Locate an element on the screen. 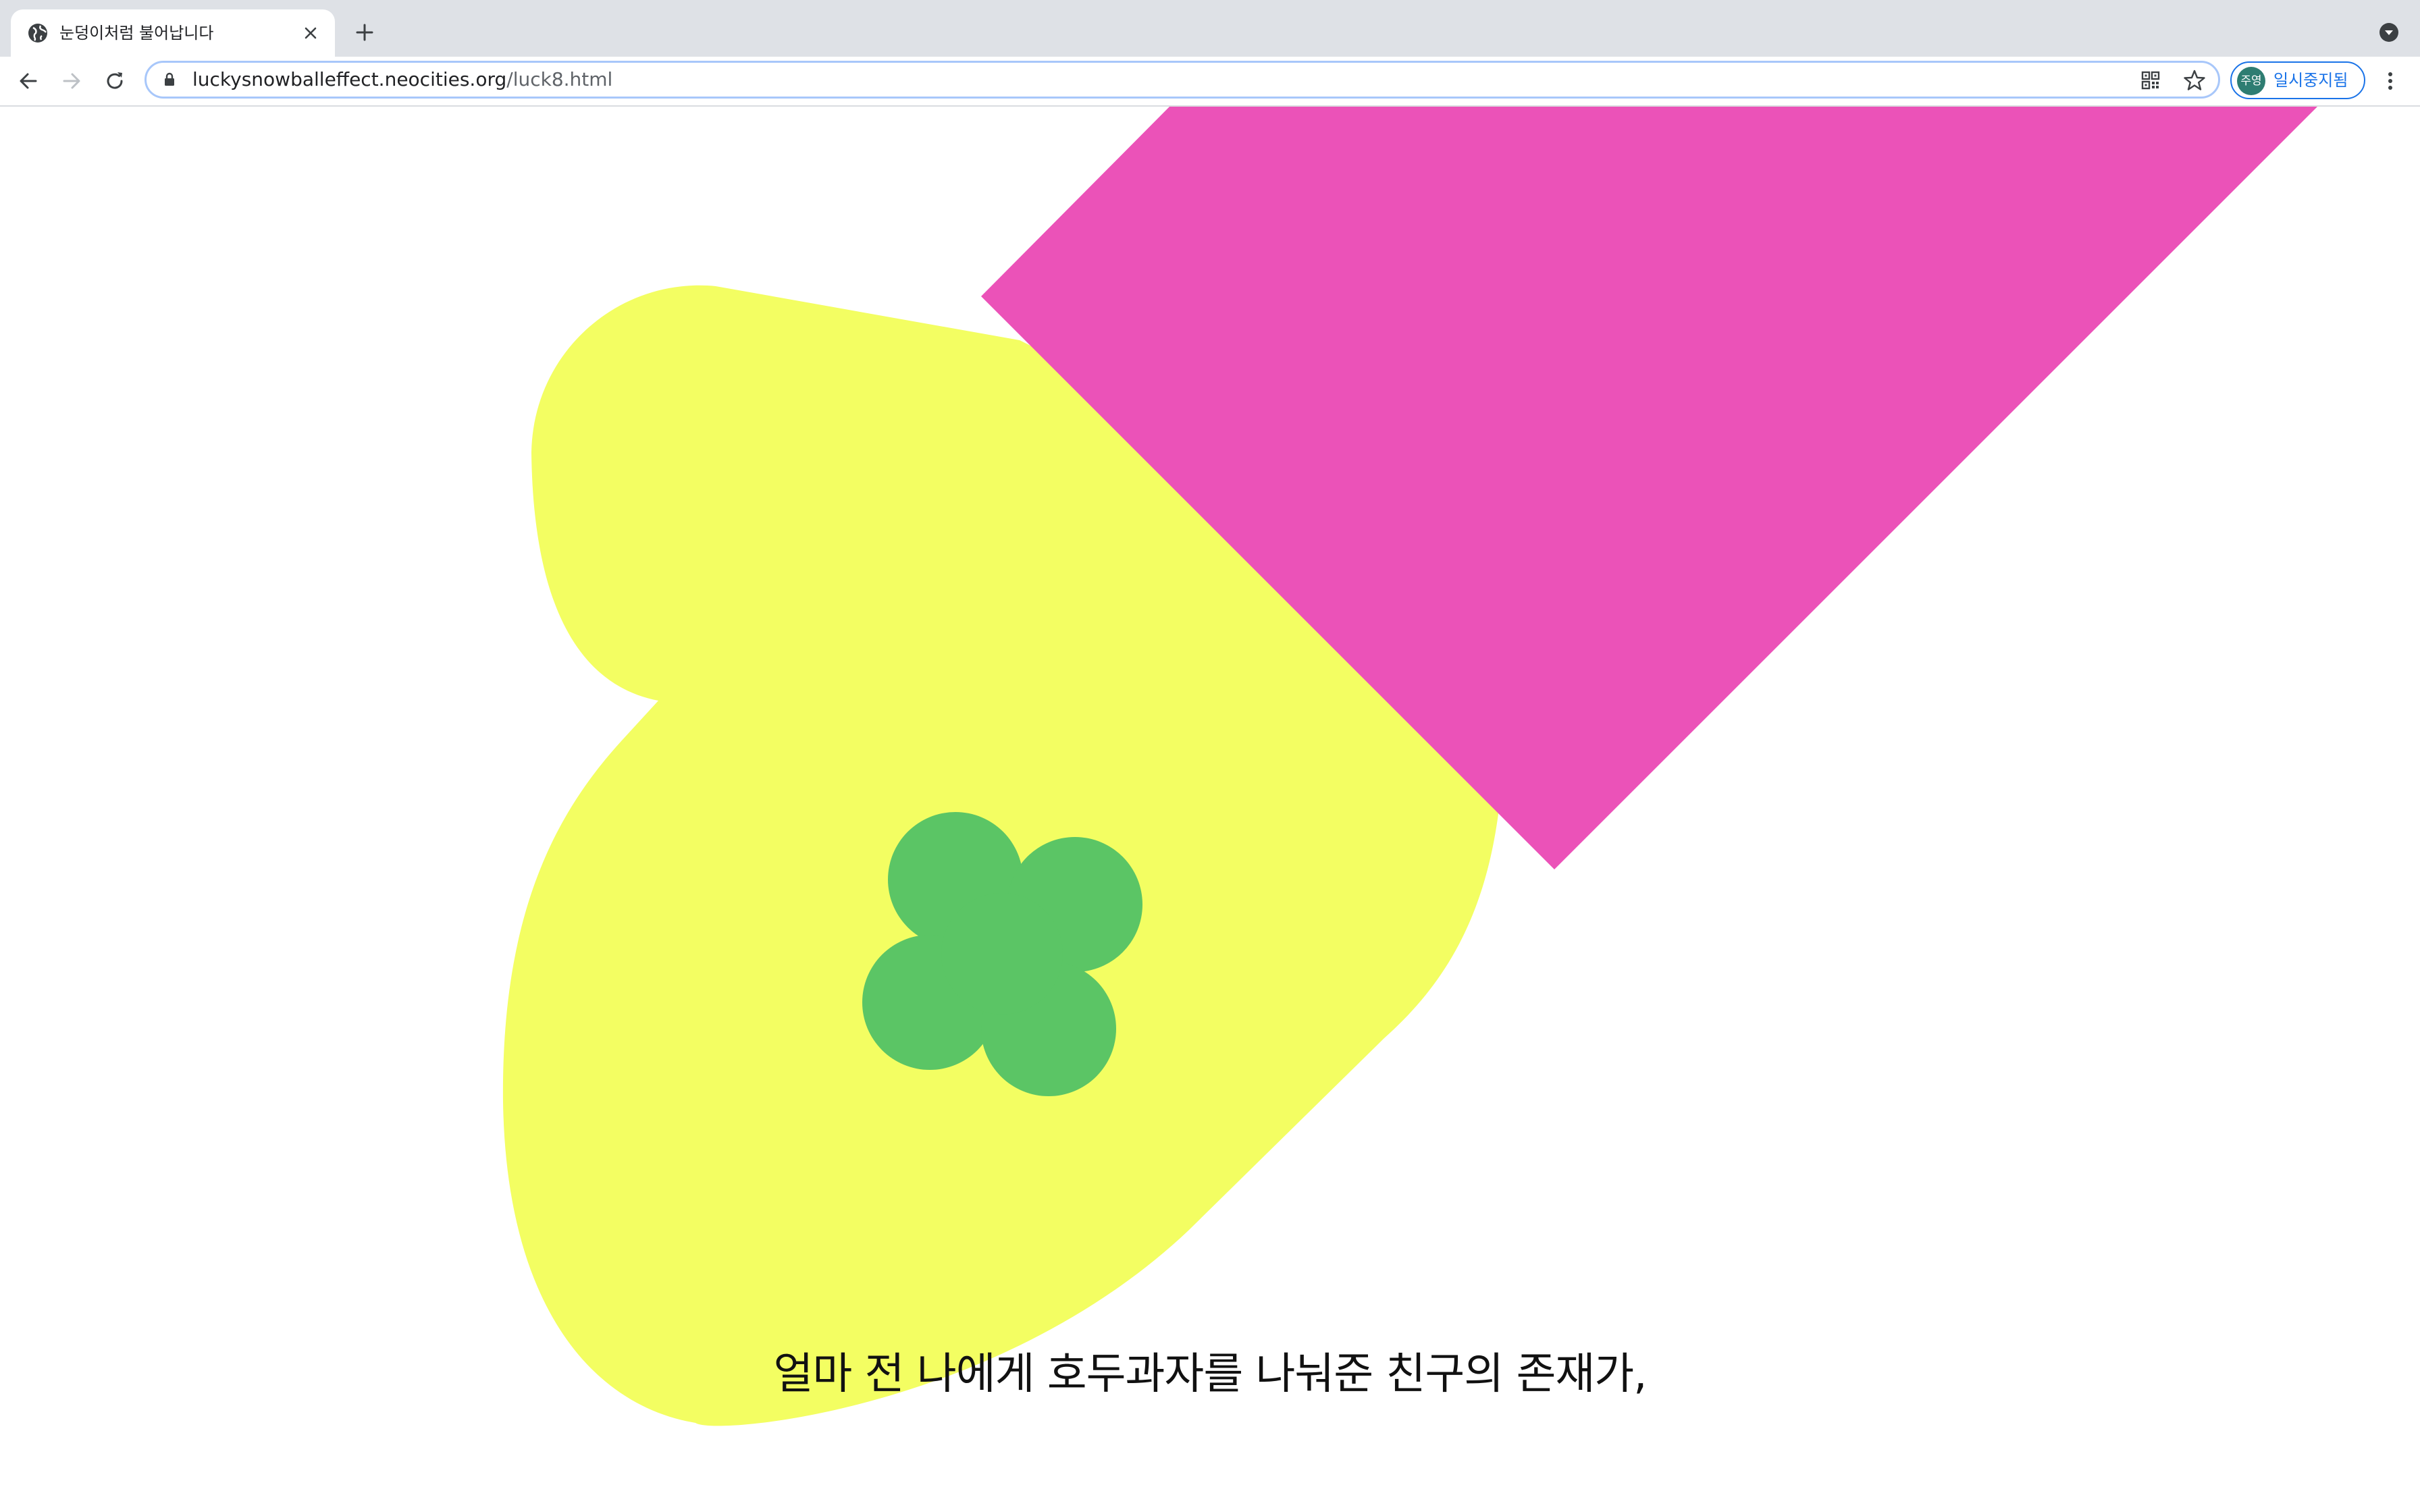 This screenshot has width=2420, height=1512. url-path: /luck8.html is located at coordinates (559, 79).